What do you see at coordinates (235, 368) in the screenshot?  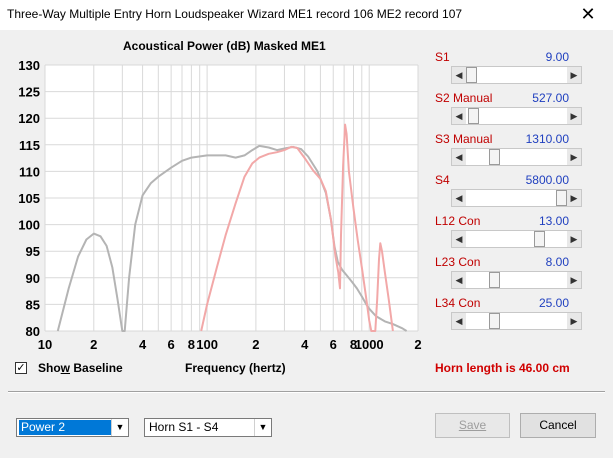 I see `frequency-axis-label: Frequency (hertz)` at bounding box center [235, 368].